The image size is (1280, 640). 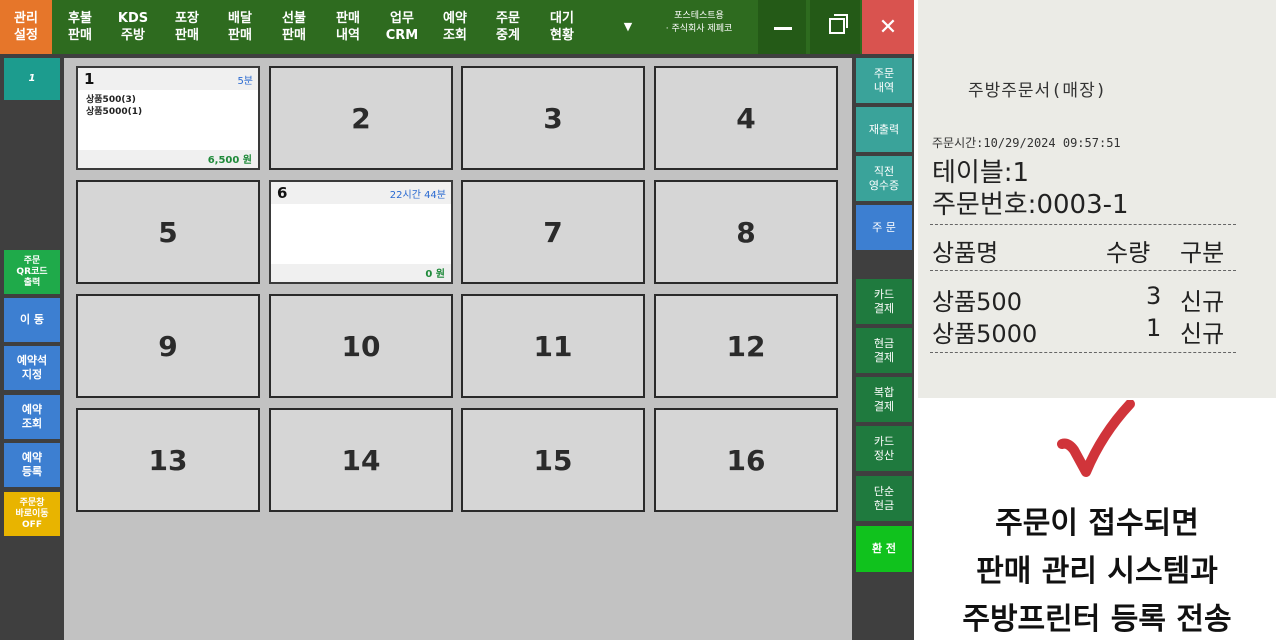 I want to click on button-label: 현금, so click(x=884, y=505).